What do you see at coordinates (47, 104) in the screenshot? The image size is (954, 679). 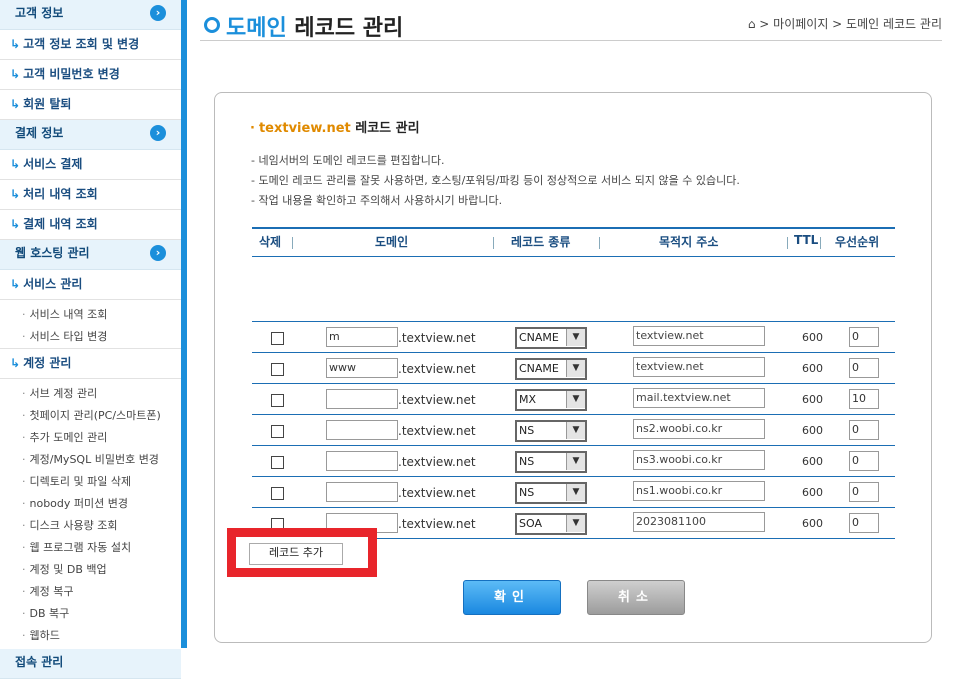 I see `item-label: 회원 탈퇴` at bounding box center [47, 104].